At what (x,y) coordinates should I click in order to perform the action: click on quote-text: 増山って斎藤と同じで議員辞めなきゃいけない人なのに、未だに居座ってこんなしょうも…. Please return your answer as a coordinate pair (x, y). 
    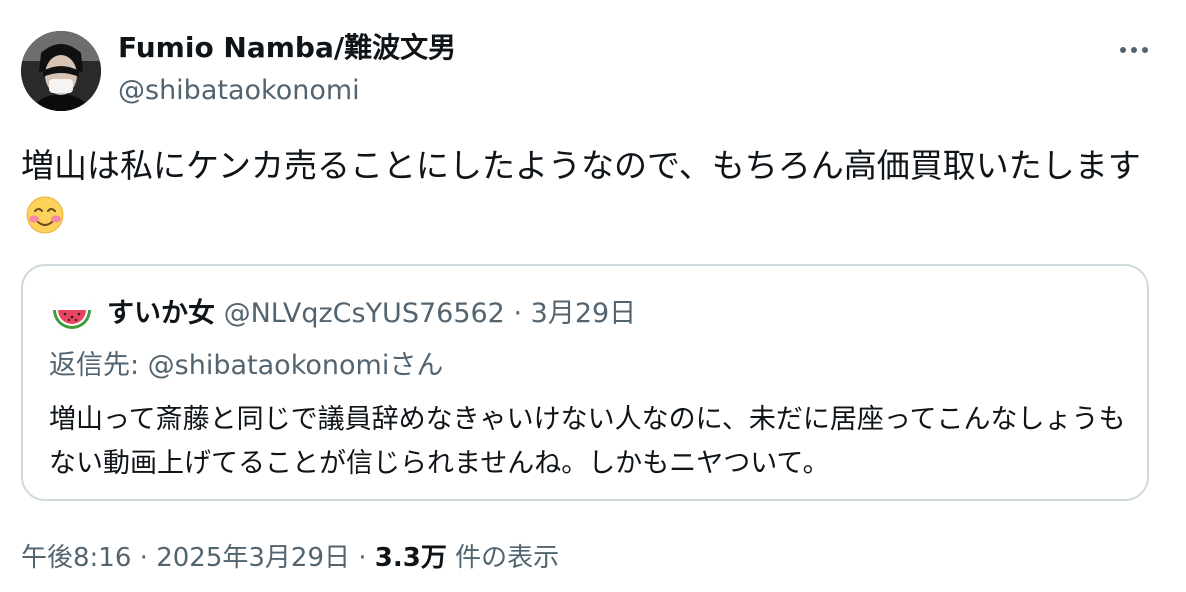
    Looking at the image, I should click on (587, 441).